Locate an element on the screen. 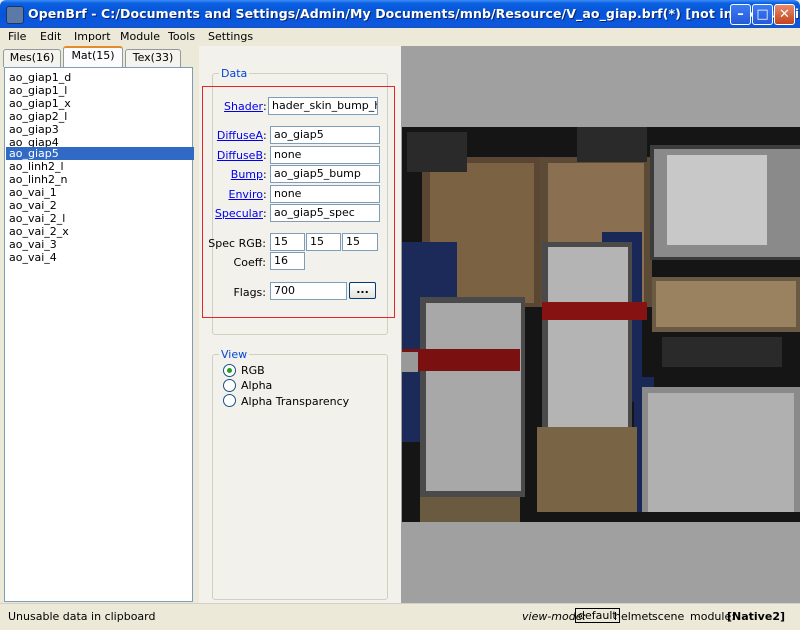  coeff-label: Coeff: is located at coordinates (249, 262).